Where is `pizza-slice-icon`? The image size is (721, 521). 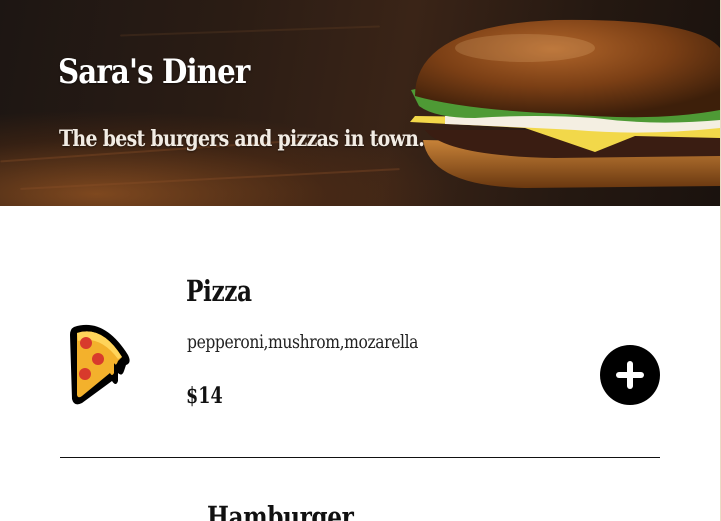 pizza-slice-icon is located at coordinates (100, 364).